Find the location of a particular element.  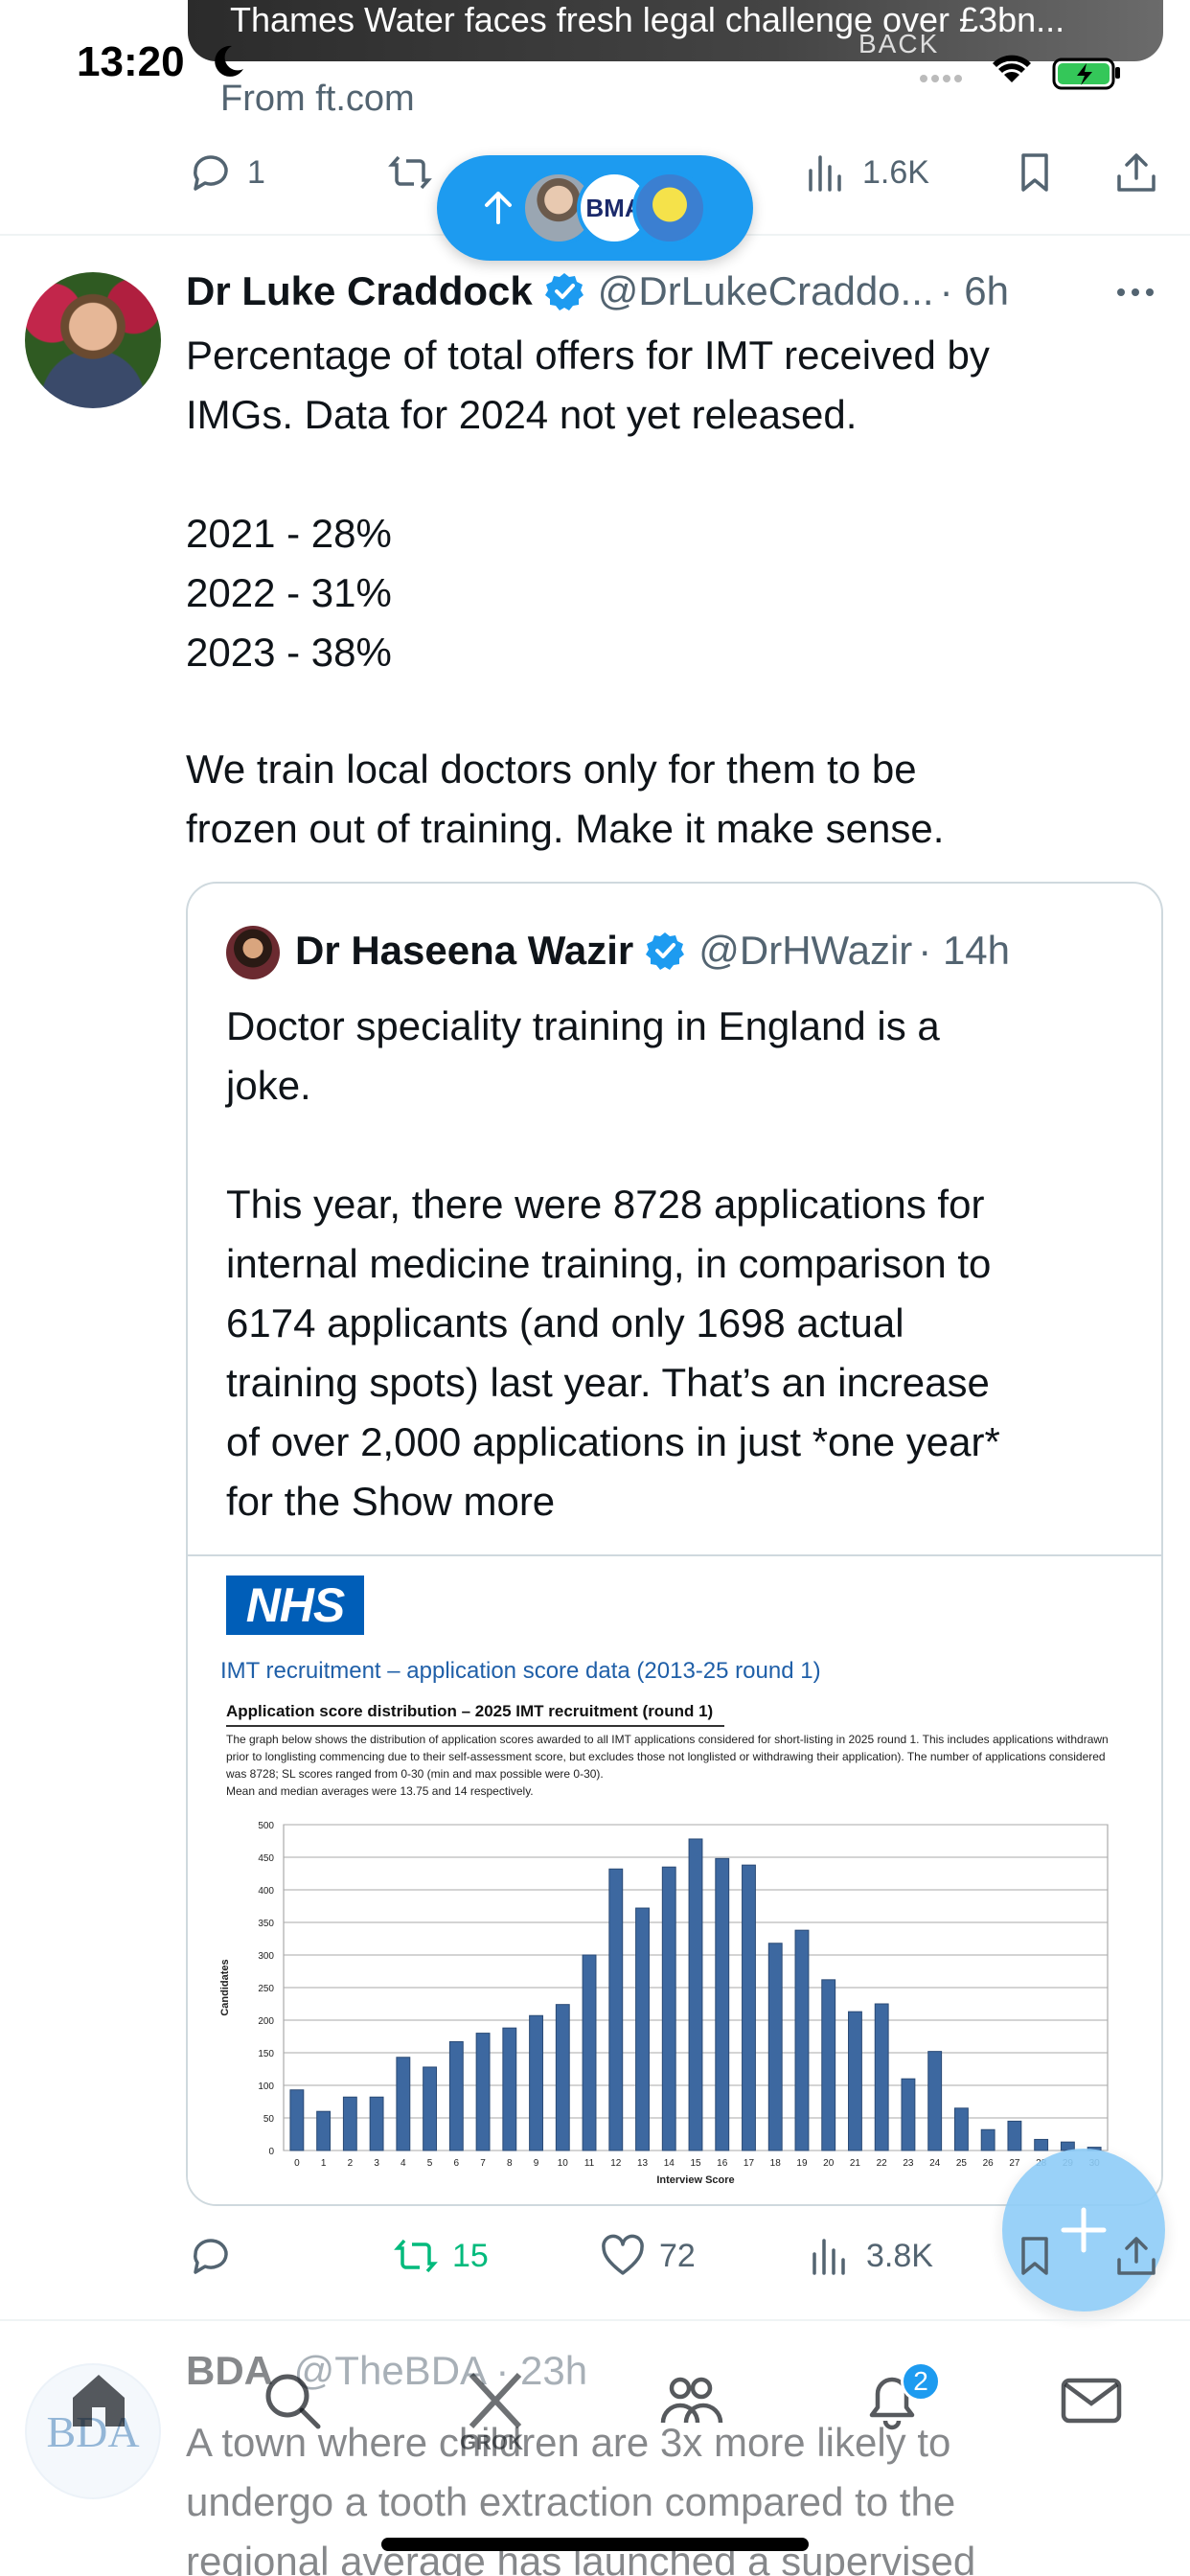

battery-charging-icon is located at coordinates (1086, 74).